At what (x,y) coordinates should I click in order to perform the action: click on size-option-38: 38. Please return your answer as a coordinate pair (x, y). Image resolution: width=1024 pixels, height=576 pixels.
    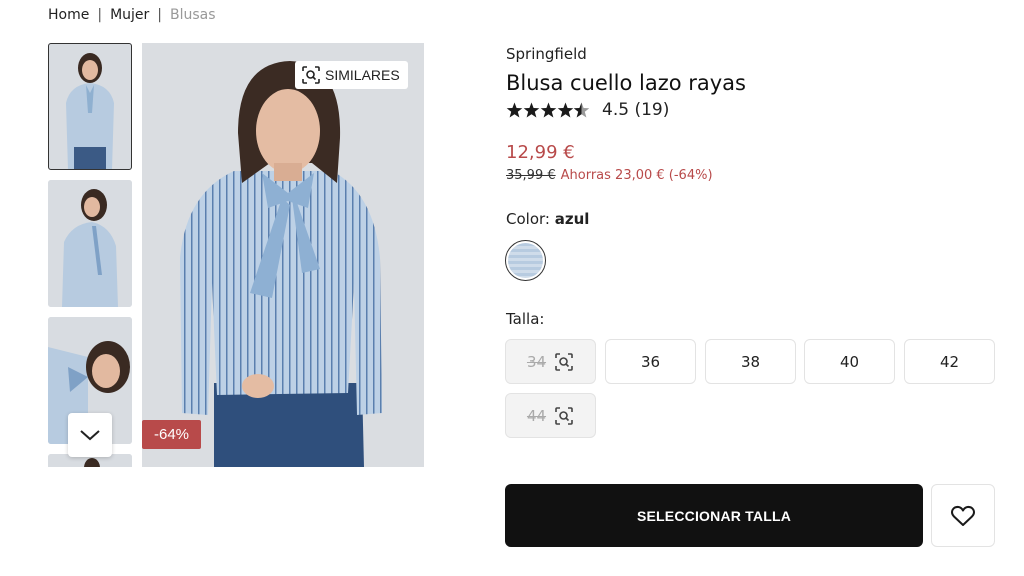
    Looking at the image, I should click on (750, 361).